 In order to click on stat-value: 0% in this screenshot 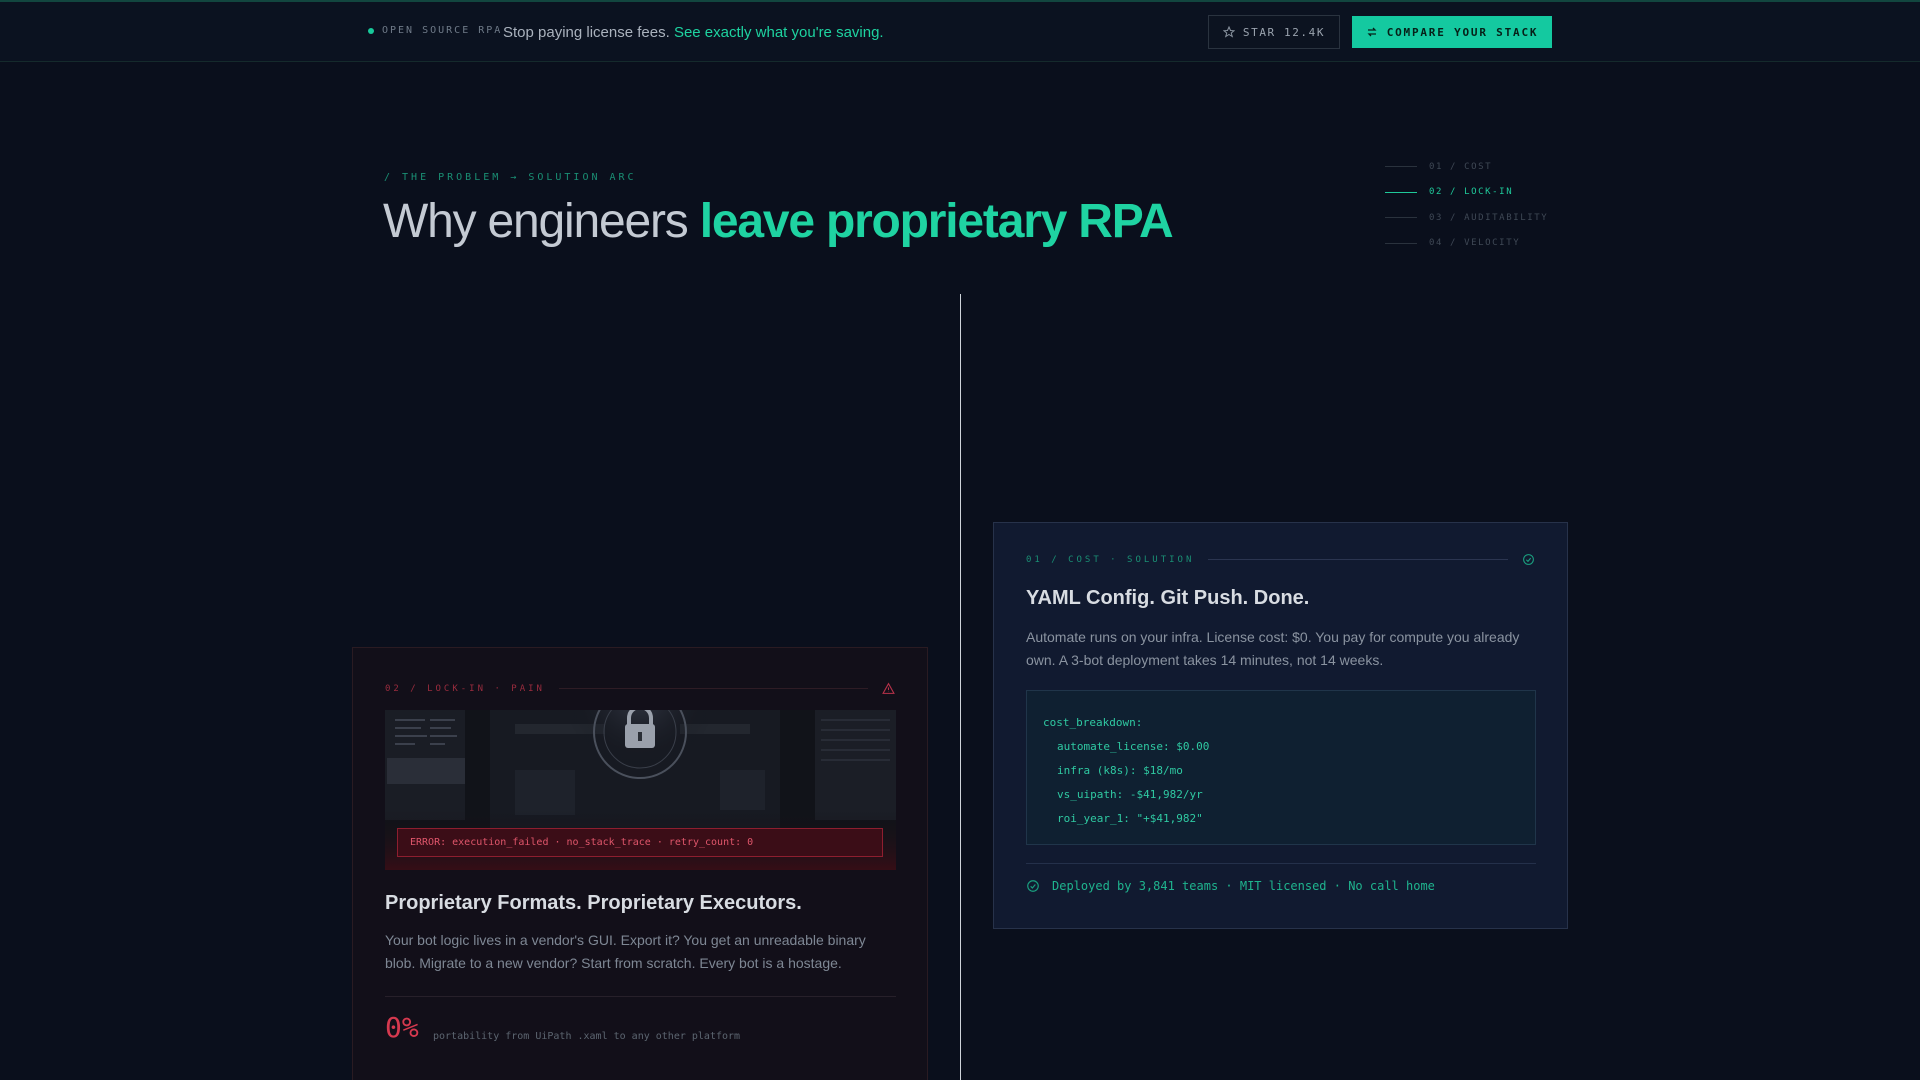, I will do `click(402, 1027)`.